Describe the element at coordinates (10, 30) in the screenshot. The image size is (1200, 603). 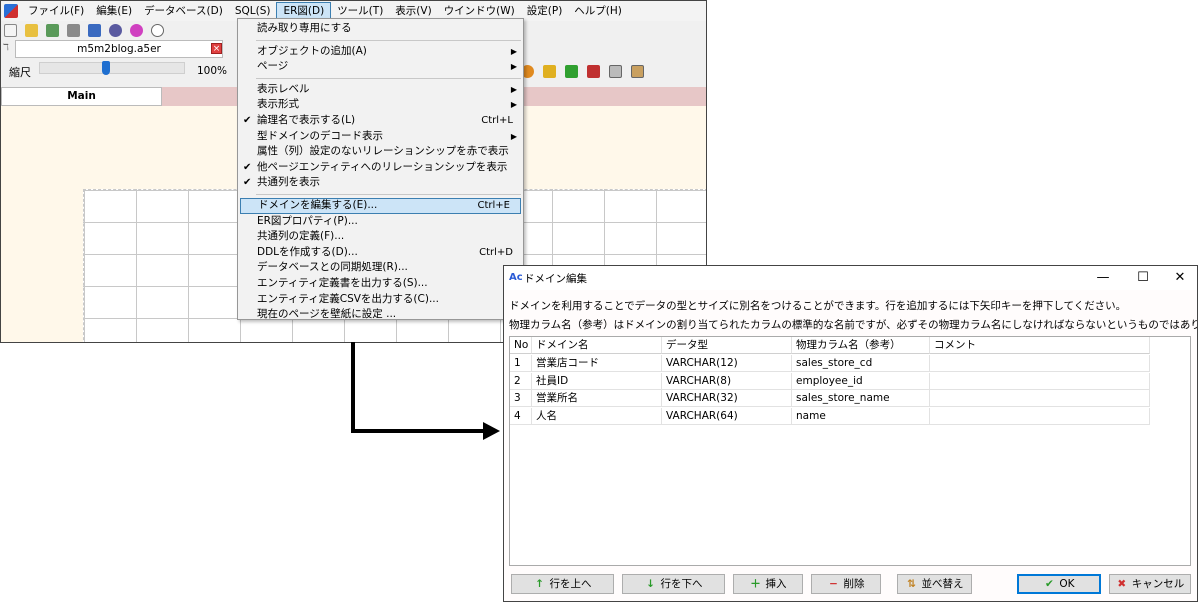
I see `new-file-icon` at that location.